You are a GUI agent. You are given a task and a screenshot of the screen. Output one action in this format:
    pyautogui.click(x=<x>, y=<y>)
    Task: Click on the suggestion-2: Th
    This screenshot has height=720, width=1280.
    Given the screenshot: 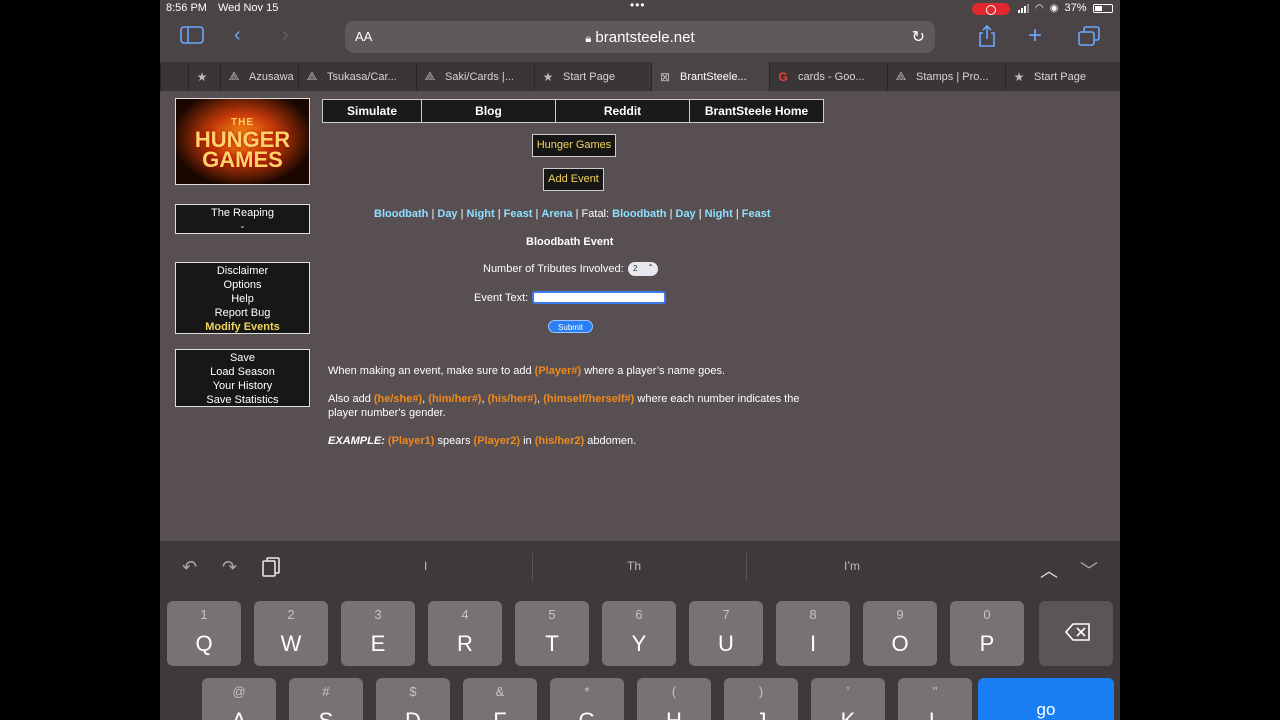 What is the action you would take?
    pyautogui.click(x=634, y=566)
    